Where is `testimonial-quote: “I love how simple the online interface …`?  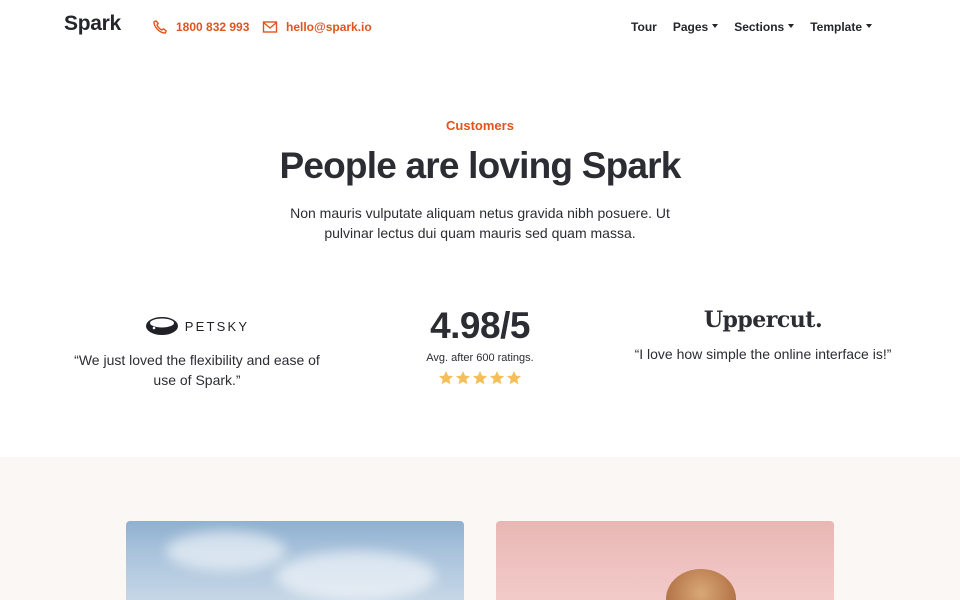
testimonial-quote: “I love how simple the online interface … is located at coordinates (763, 354).